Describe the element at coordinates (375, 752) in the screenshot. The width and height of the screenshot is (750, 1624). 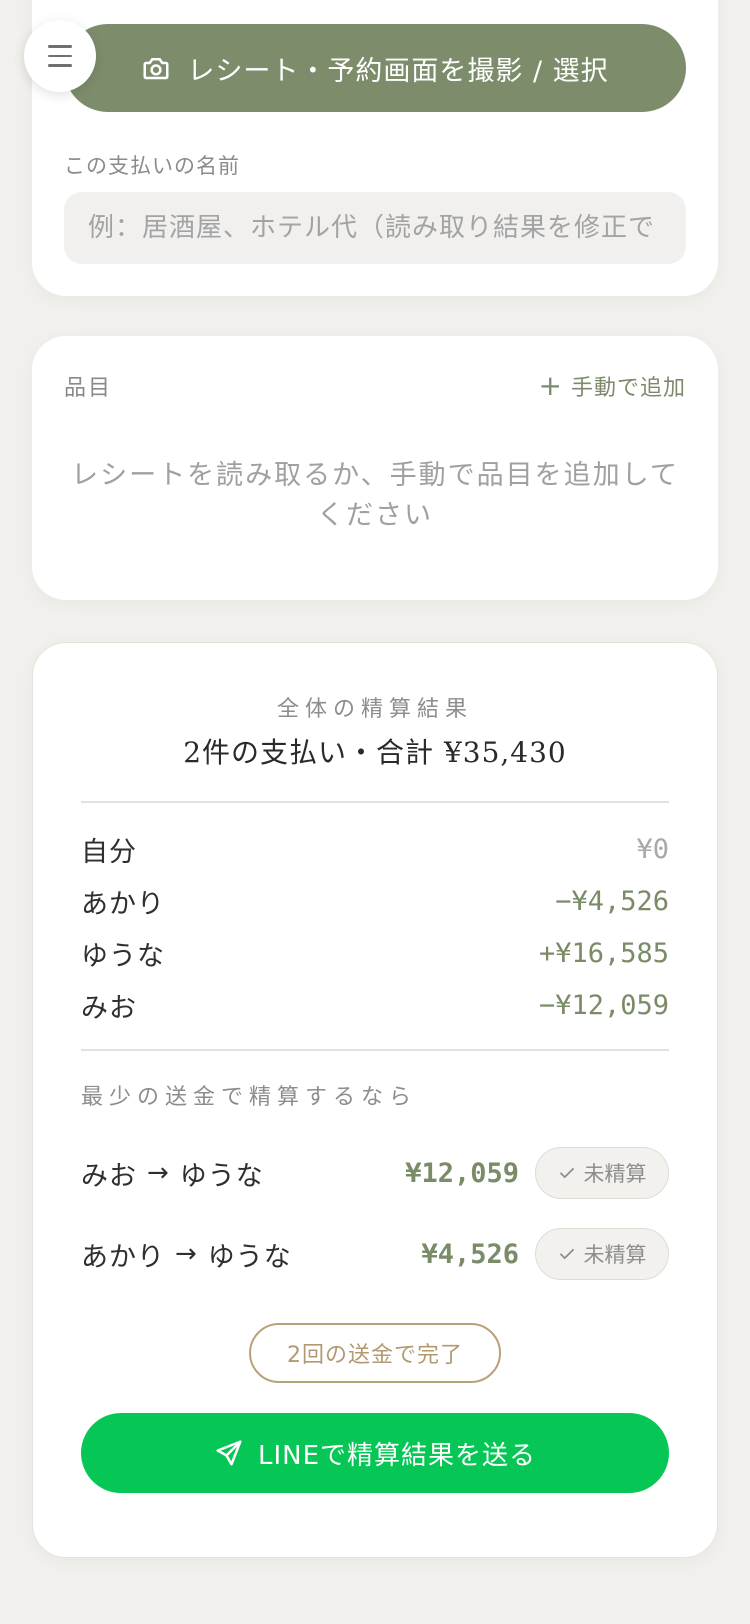
I see `summary-total: 2件の支払い・合計 ¥35,430` at that location.